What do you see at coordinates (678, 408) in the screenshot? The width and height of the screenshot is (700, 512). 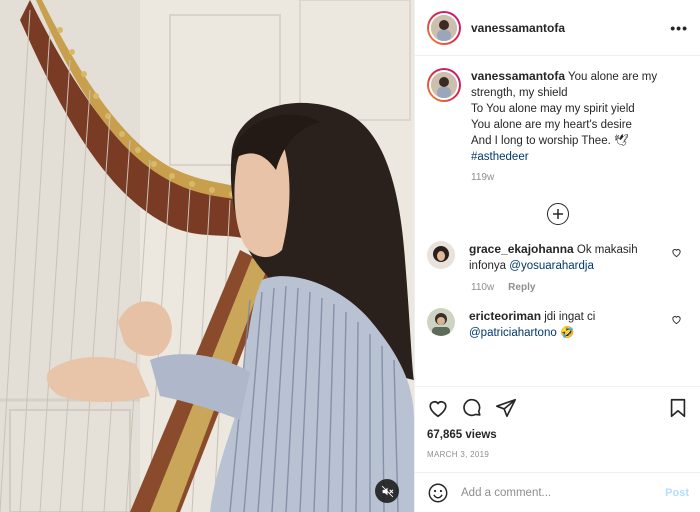 I see `bookmark-icon` at bounding box center [678, 408].